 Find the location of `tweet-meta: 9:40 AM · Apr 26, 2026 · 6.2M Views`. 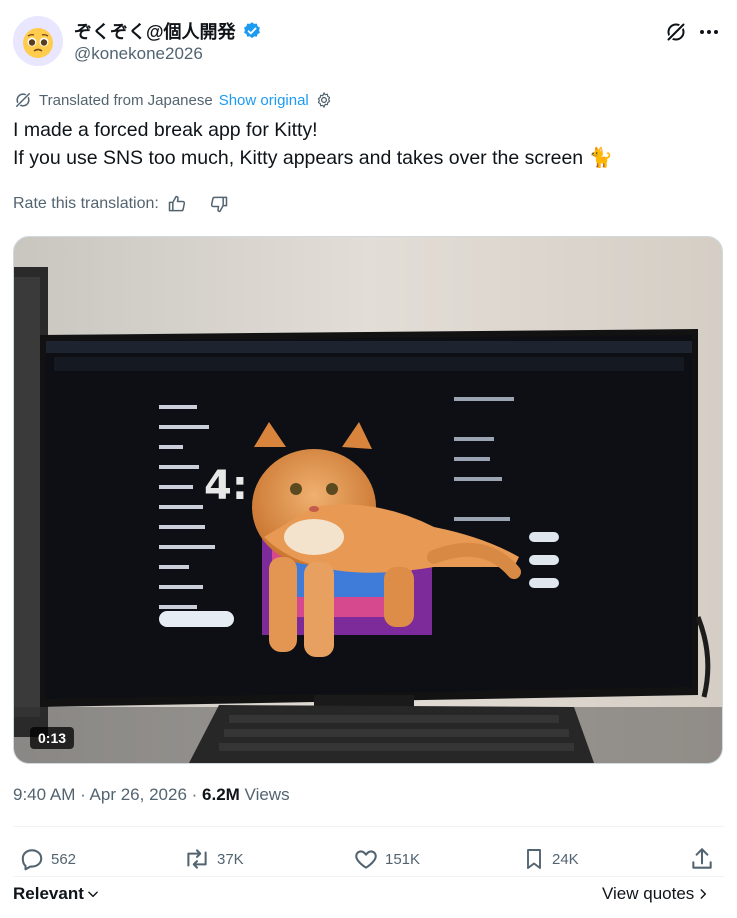

tweet-meta: 9:40 AM · Apr 26, 2026 · 6.2M Views is located at coordinates (151, 795).